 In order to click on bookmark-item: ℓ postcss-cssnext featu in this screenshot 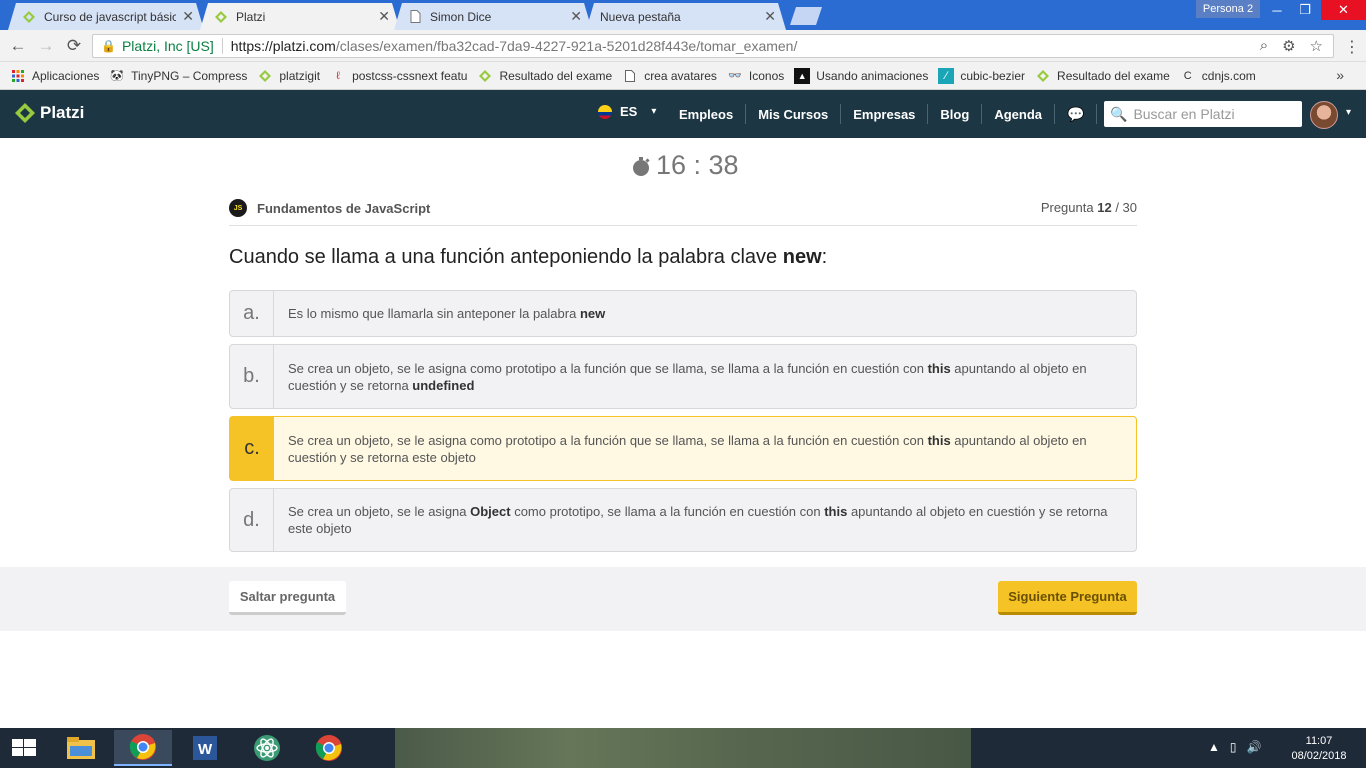, I will do `click(398, 76)`.